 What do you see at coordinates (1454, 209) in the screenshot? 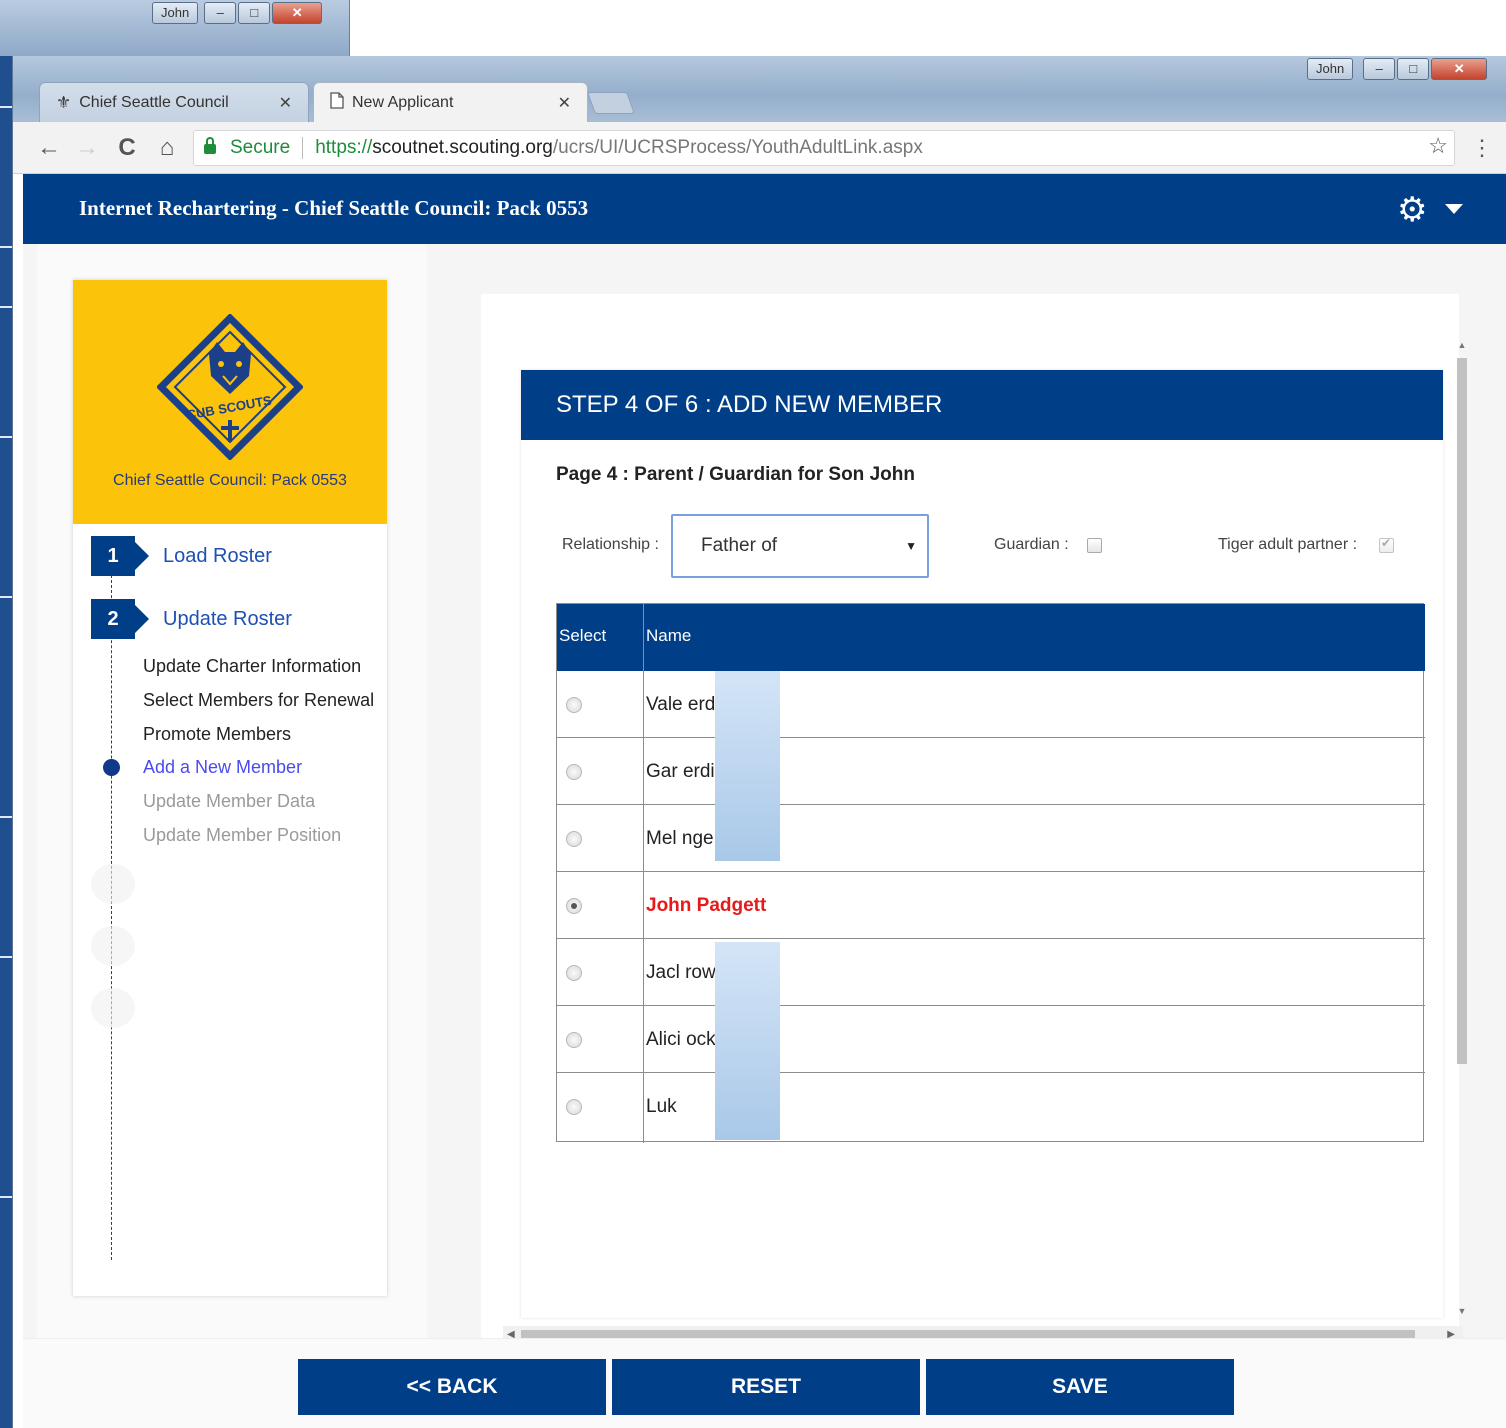
I see `chevron-down-icon` at bounding box center [1454, 209].